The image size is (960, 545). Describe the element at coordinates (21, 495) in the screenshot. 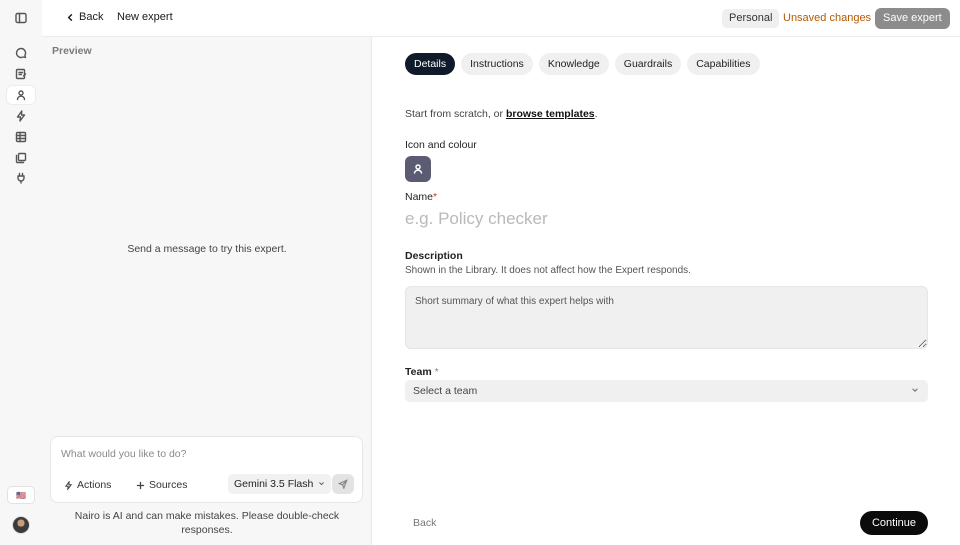

I see `language-flag-icon: 🇺🇸` at that location.